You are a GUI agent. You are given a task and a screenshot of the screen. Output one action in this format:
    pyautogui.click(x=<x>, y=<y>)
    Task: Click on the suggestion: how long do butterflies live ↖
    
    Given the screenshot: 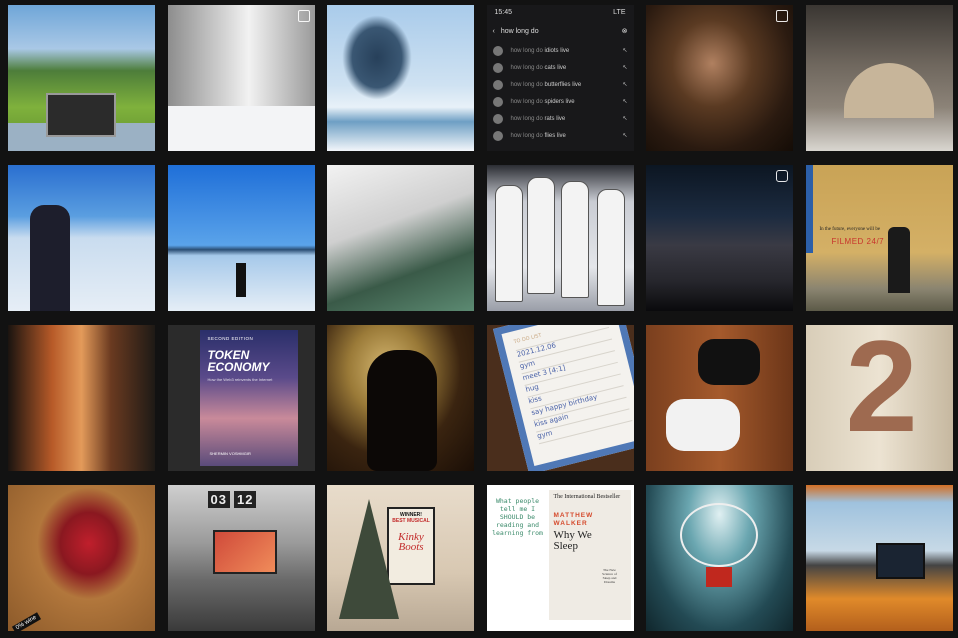 What is the action you would take?
    pyautogui.click(x=560, y=84)
    